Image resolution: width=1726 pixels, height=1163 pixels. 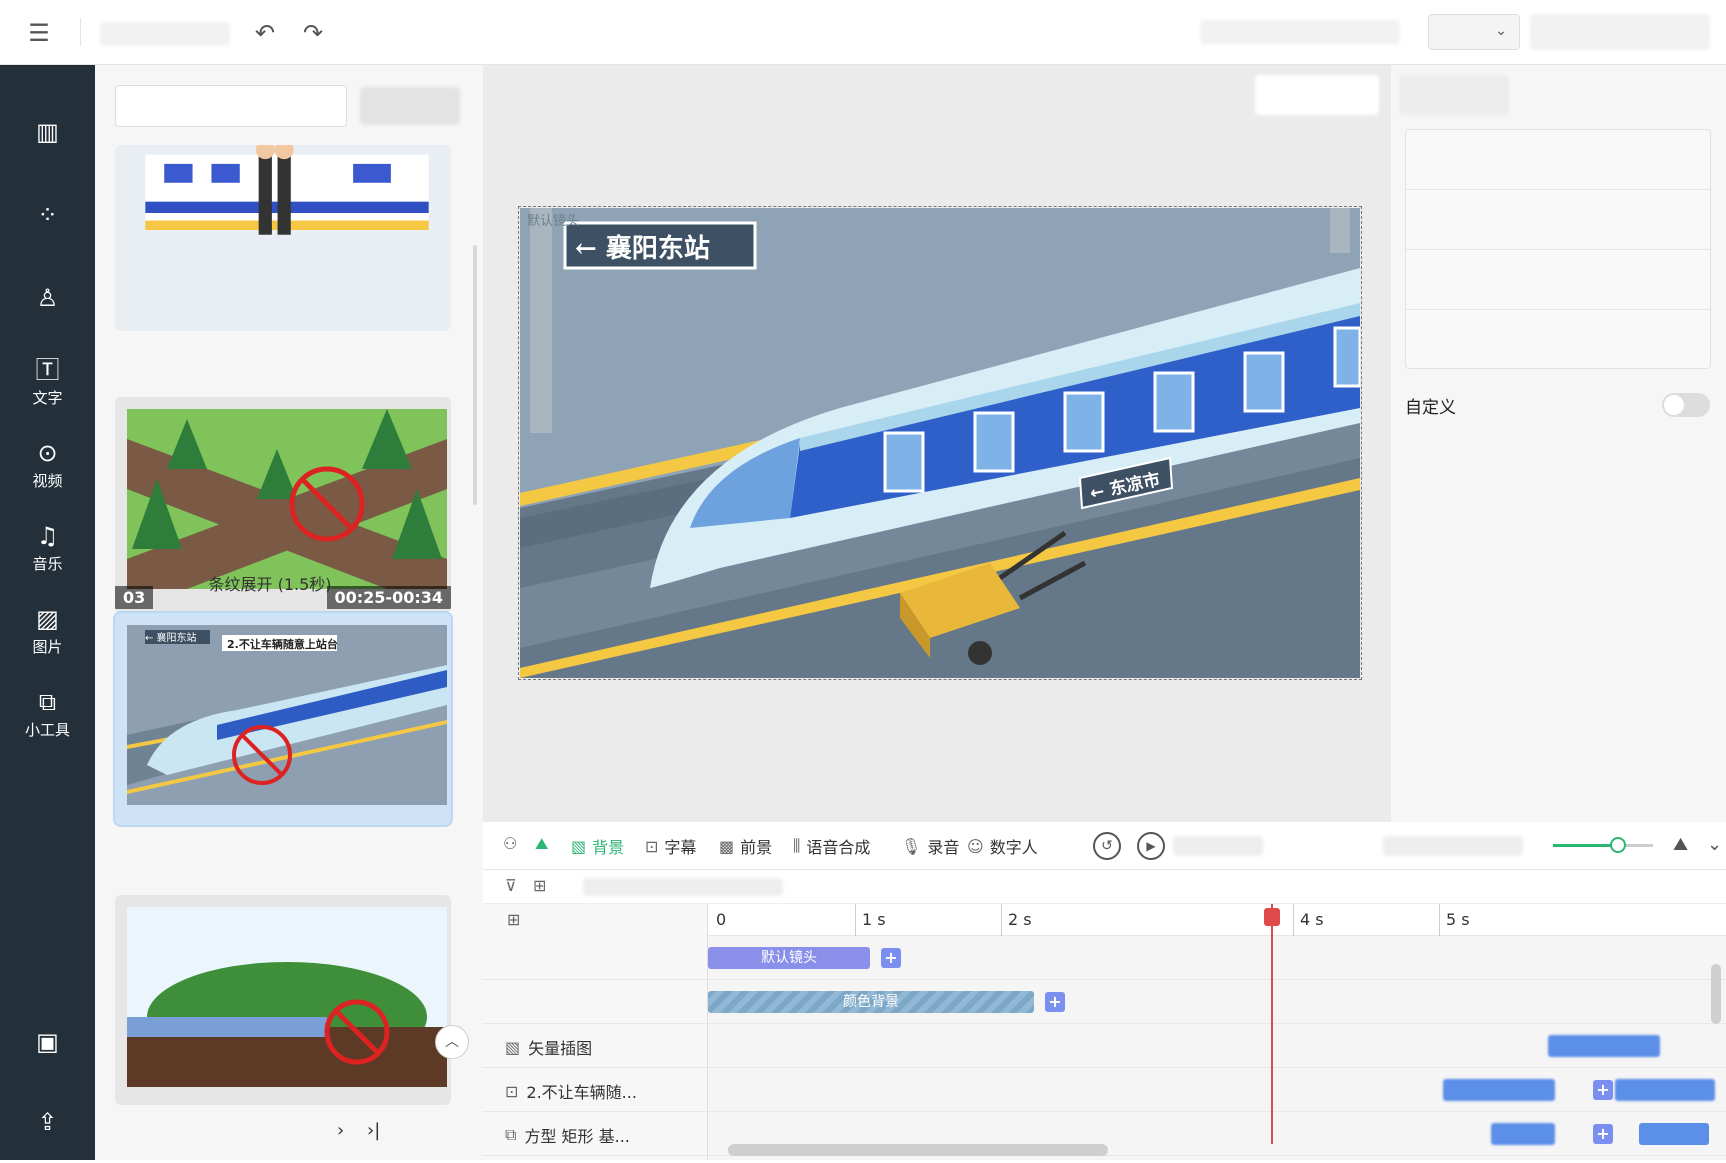 What do you see at coordinates (1604, 1046) in the screenshot?
I see `vector-clip` at bounding box center [1604, 1046].